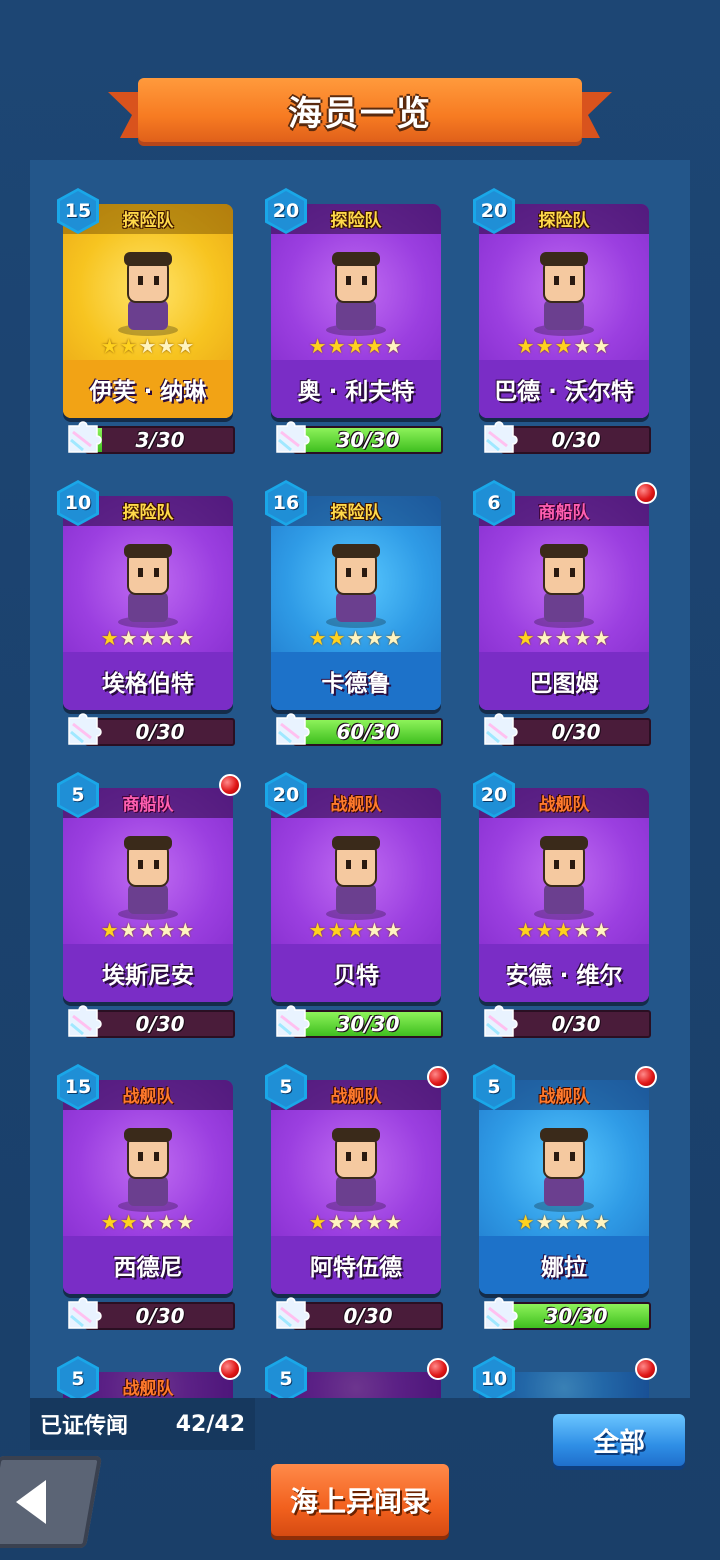 This screenshot has width=720, height=1560. I want to click on name-band: 埃格伯特, so click(148, 681).